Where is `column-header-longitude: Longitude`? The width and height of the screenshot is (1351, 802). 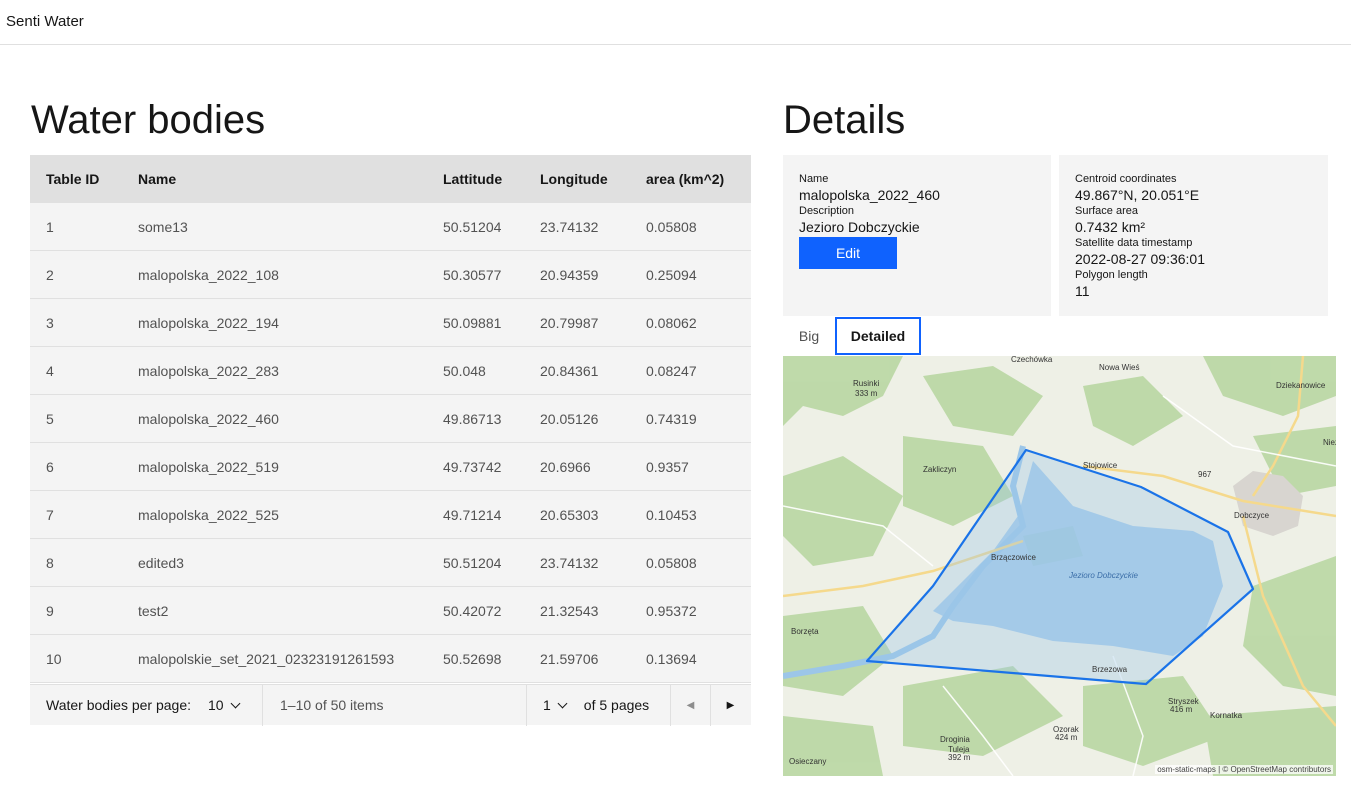 column-header-longitude: Longitude is located at coordinates (577, 179).